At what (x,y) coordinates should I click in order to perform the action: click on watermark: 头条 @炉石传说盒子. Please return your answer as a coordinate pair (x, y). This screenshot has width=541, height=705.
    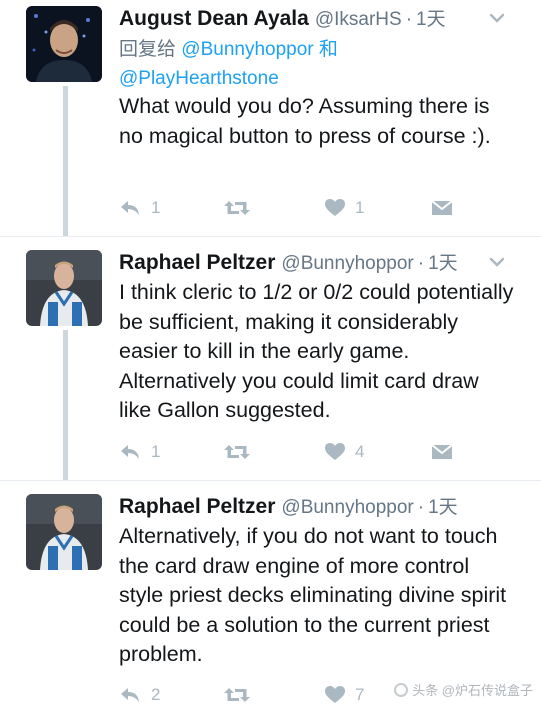
    Looking at the image, I should click on (463, 689).